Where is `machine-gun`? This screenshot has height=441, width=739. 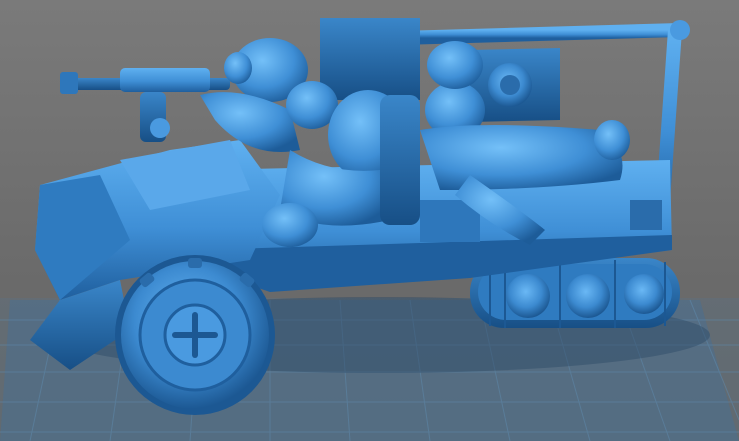
machine-gun is located at coordinates (145, 105).